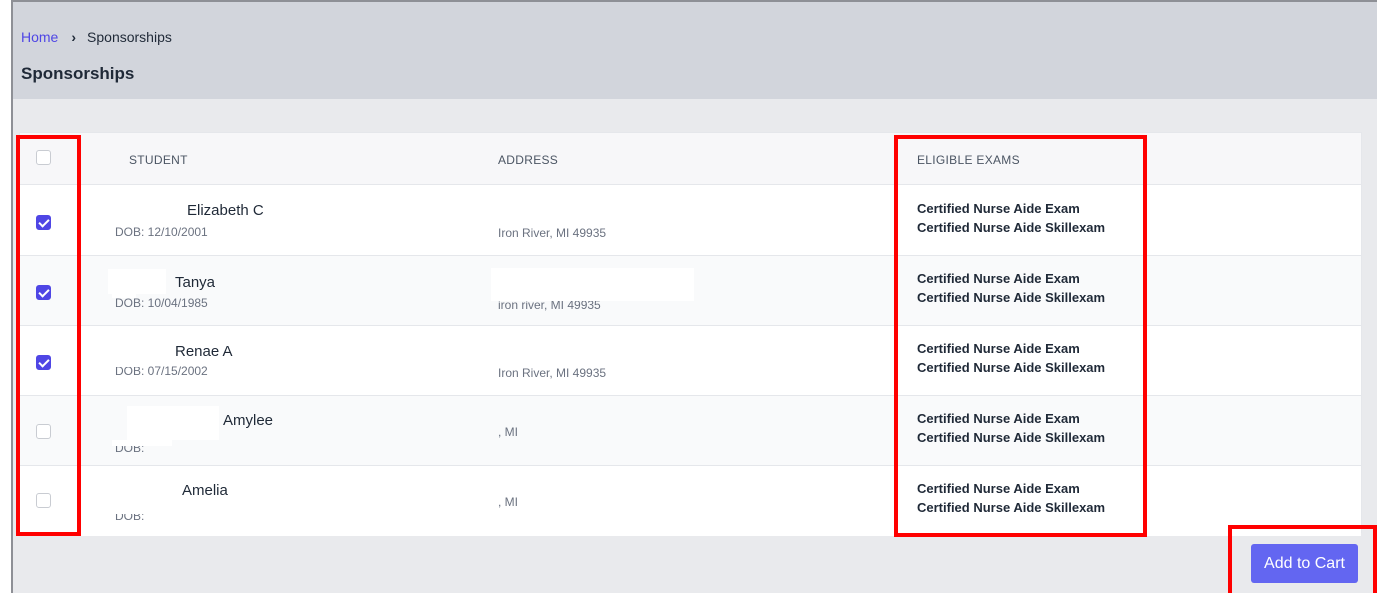 Image resolution: width=1377 pixels, height=593 pixels. What do you see at coordinates (74, 37) in the screenshot?
I see `chevron-right-icon: ›` at bounding box center [74, 37].